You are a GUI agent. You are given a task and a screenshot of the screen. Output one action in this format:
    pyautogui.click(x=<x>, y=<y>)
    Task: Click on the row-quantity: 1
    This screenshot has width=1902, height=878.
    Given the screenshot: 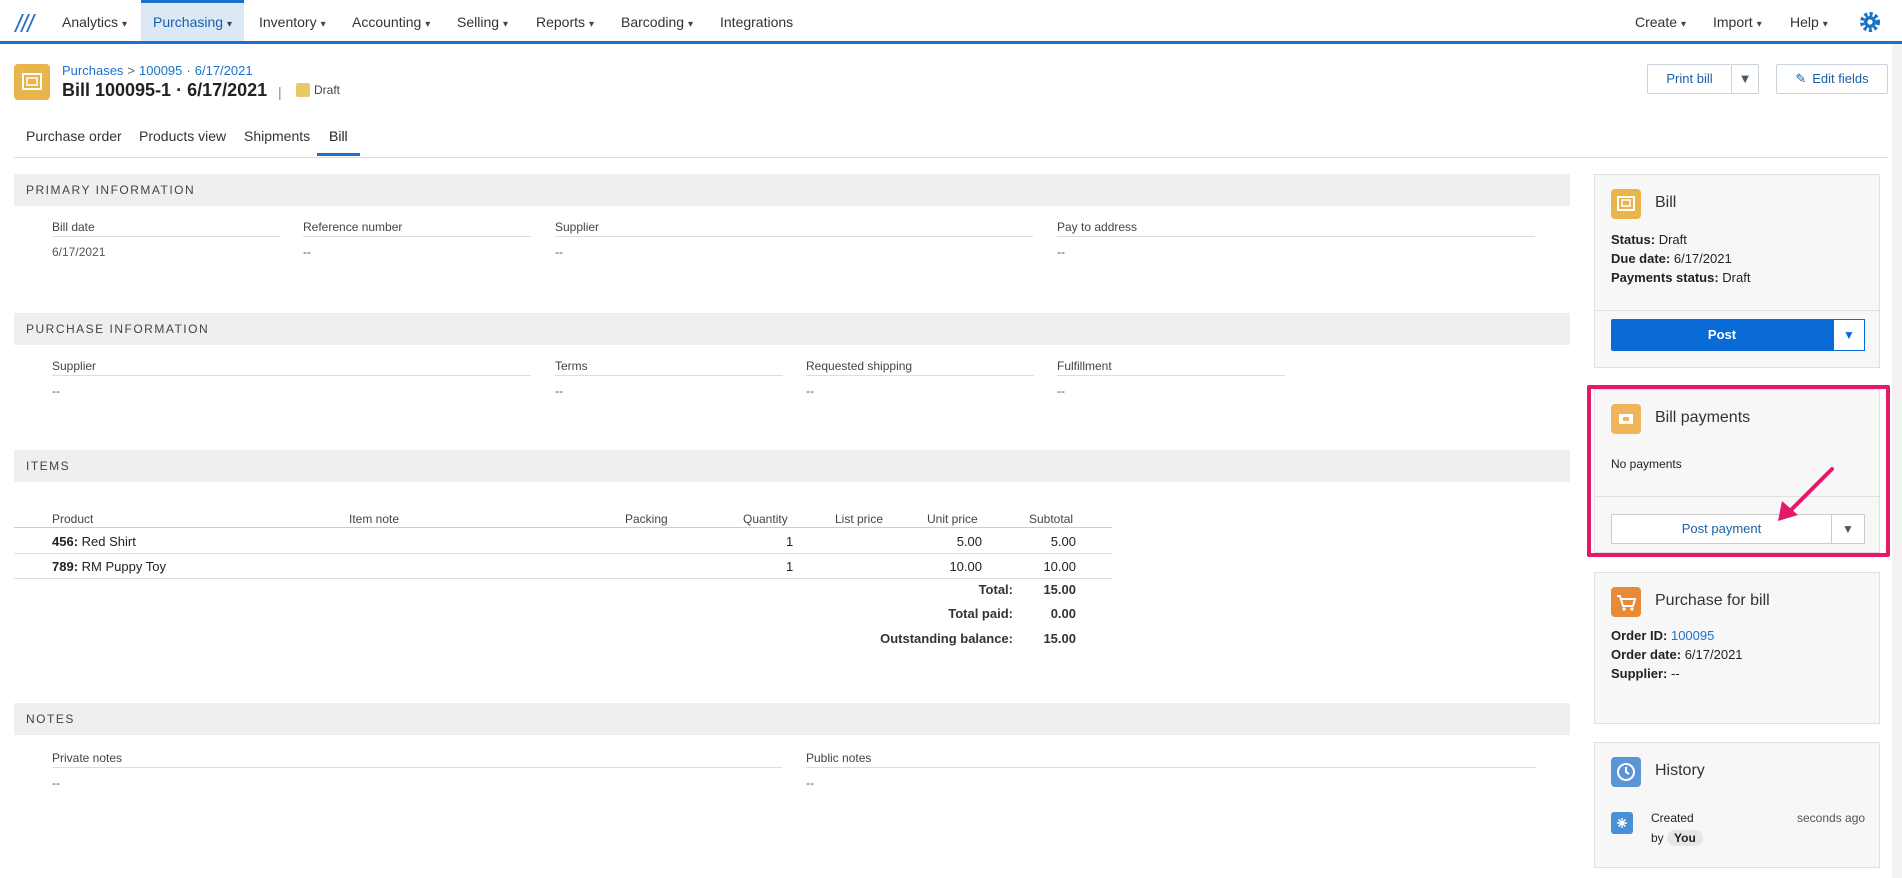 What is the action you would take?
    pyautogui.click(x=790, y=541)
    